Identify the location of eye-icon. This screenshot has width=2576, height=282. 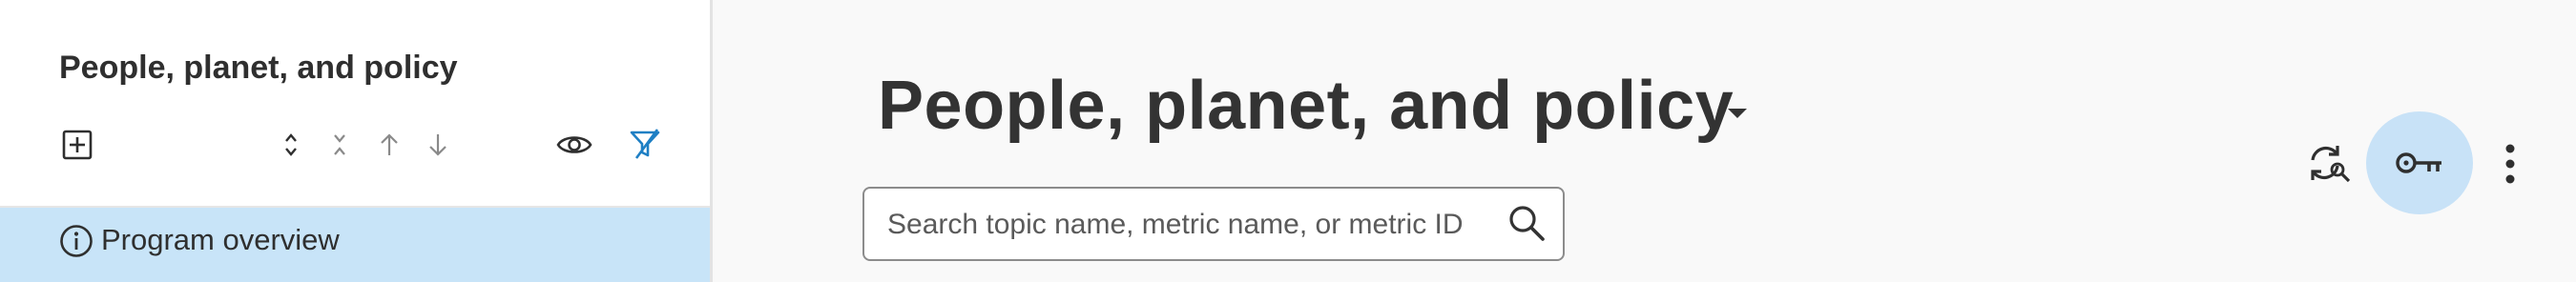
(574, 144).